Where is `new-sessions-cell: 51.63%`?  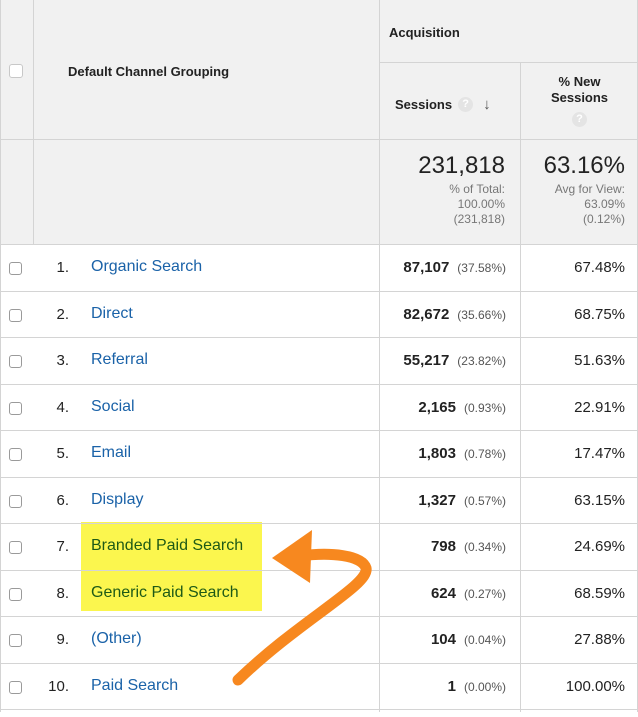
new-sessions-cell: 51.63% is located at coordinates (599, 360).